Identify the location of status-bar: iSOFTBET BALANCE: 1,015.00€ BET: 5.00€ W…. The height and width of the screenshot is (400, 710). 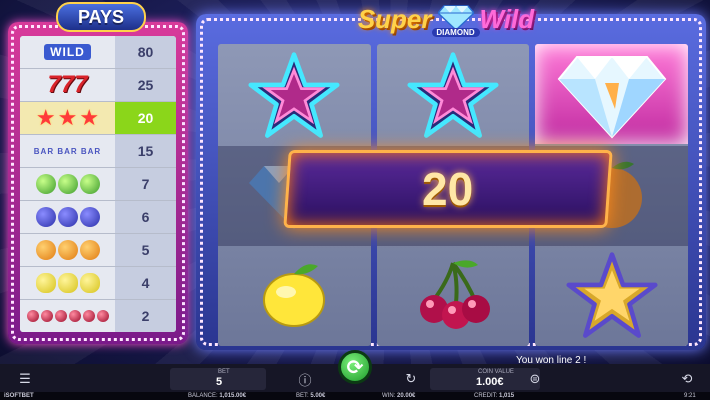
(355, 396).